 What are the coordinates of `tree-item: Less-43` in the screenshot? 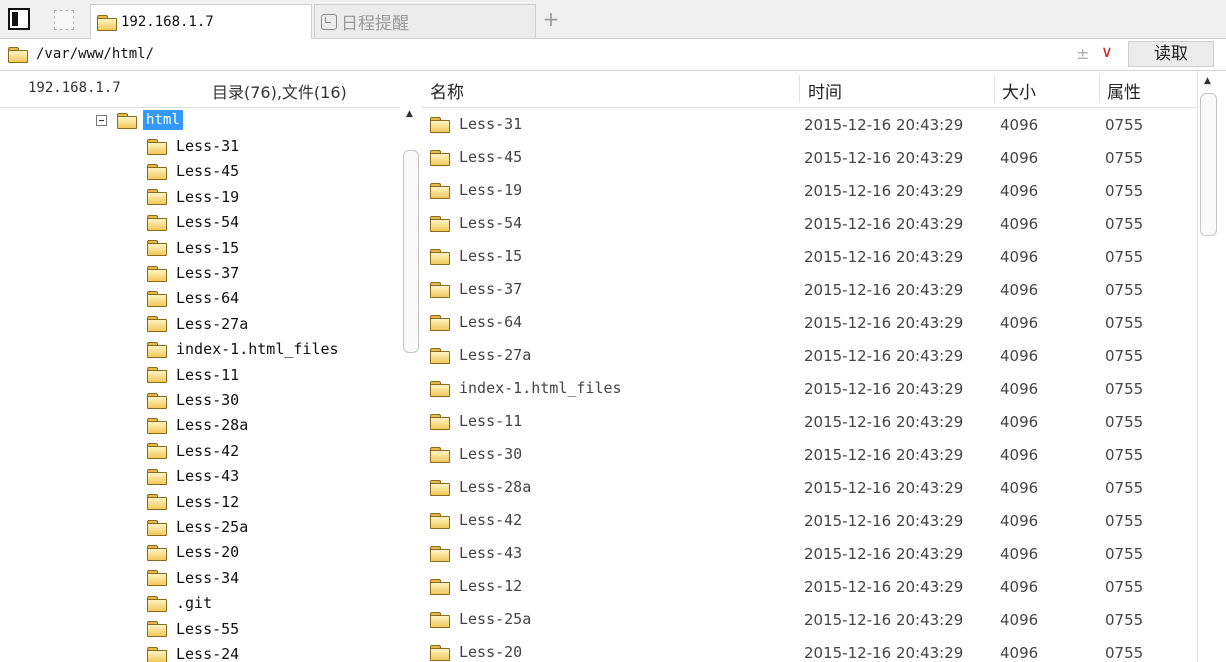 It's located at (193, 476).